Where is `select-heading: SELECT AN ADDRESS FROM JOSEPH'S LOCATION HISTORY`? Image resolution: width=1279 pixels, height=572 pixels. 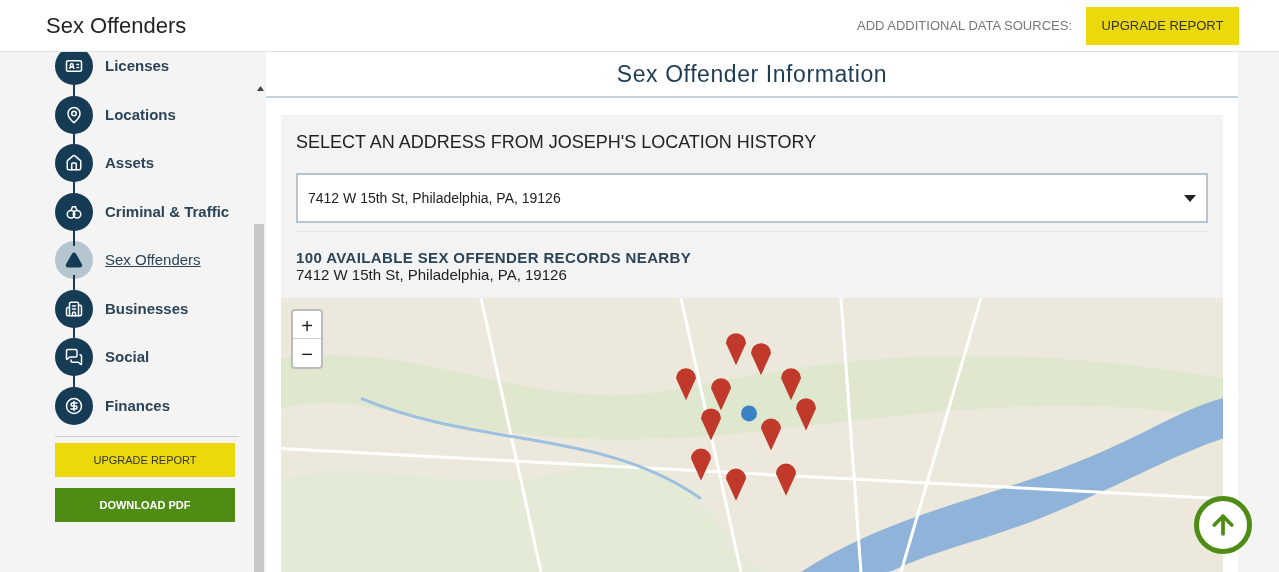 select-heading: SELECT AN ADDRESS FROM JOSEPH'S LOCATION HISTORY is located at coordinates (556, 142).